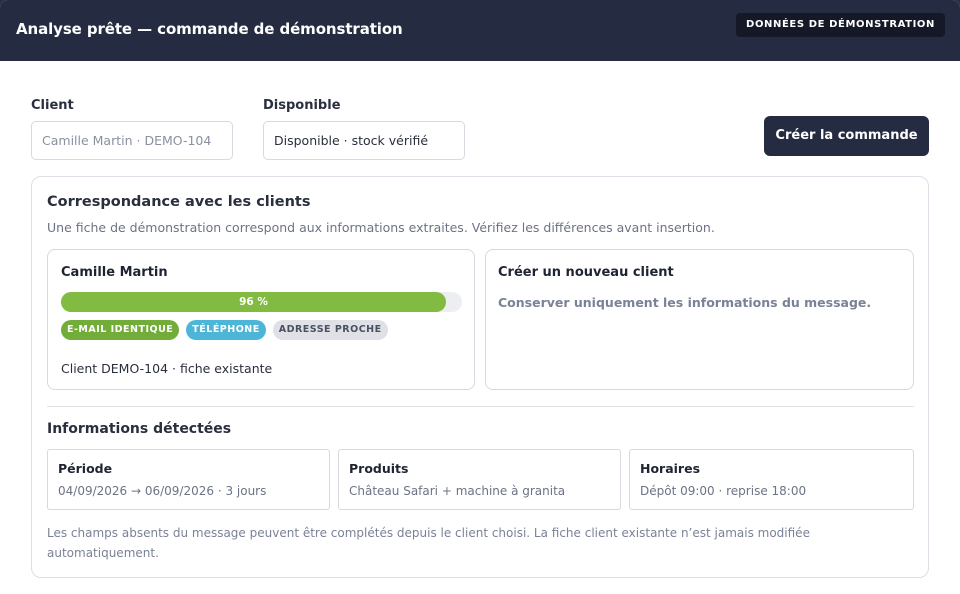 This screenshot has height=594, width=960. I want to click on create-order-button: Créer la commande, so click(846, 136).